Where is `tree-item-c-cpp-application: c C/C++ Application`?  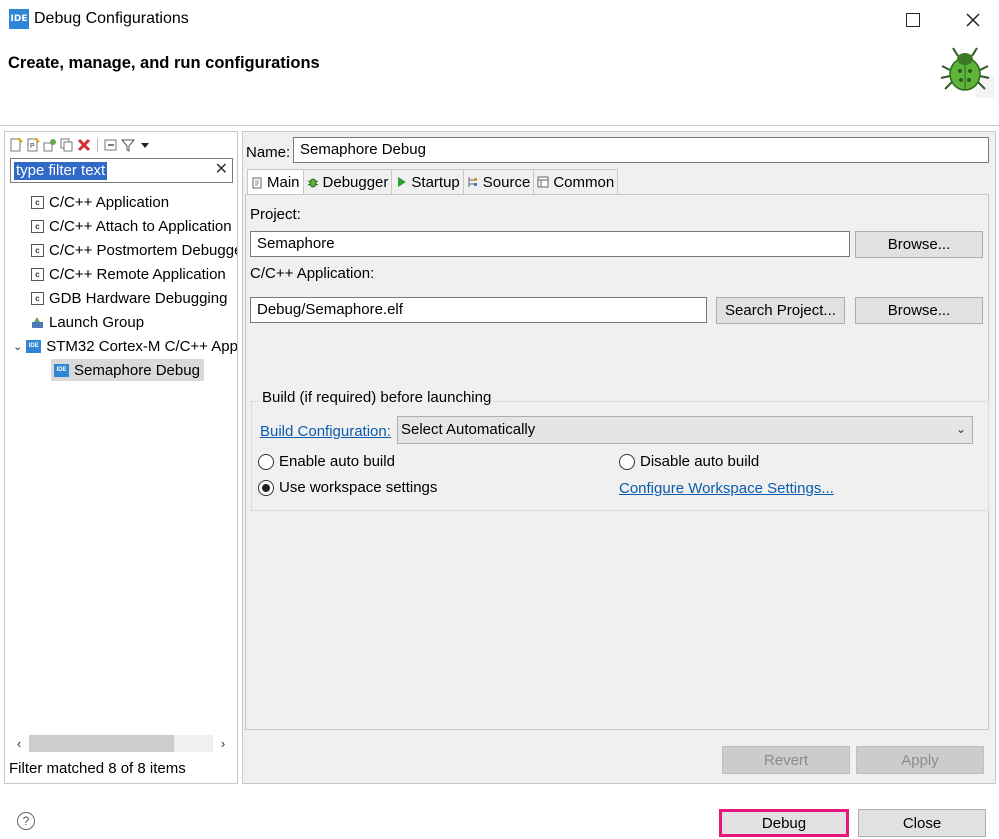
tree-item-c-cpp-application: c C/C++ Application is located at coordinates (121, 202).